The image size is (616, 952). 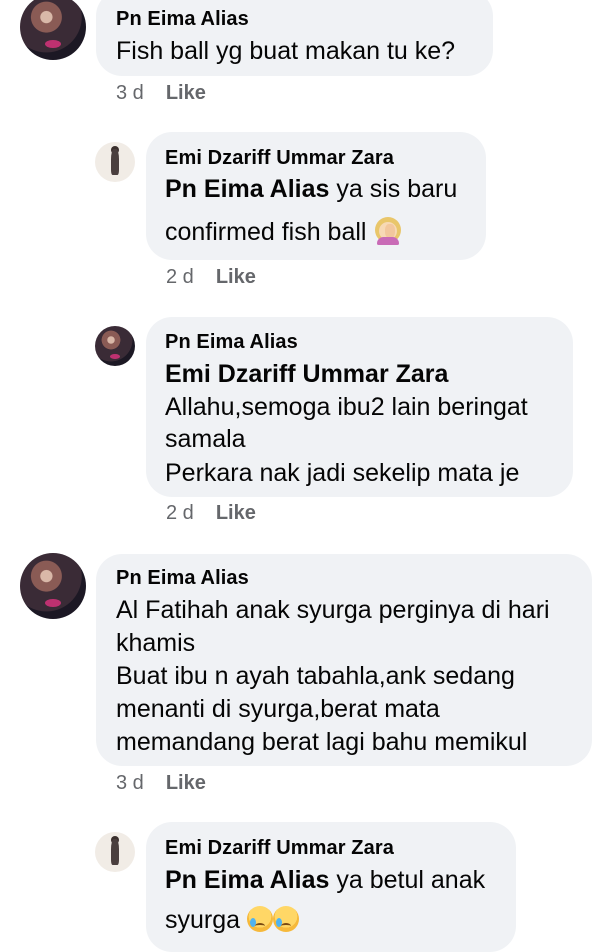 I want to click on comment-text-line: ya betul anak, so click(x=411, y=880).